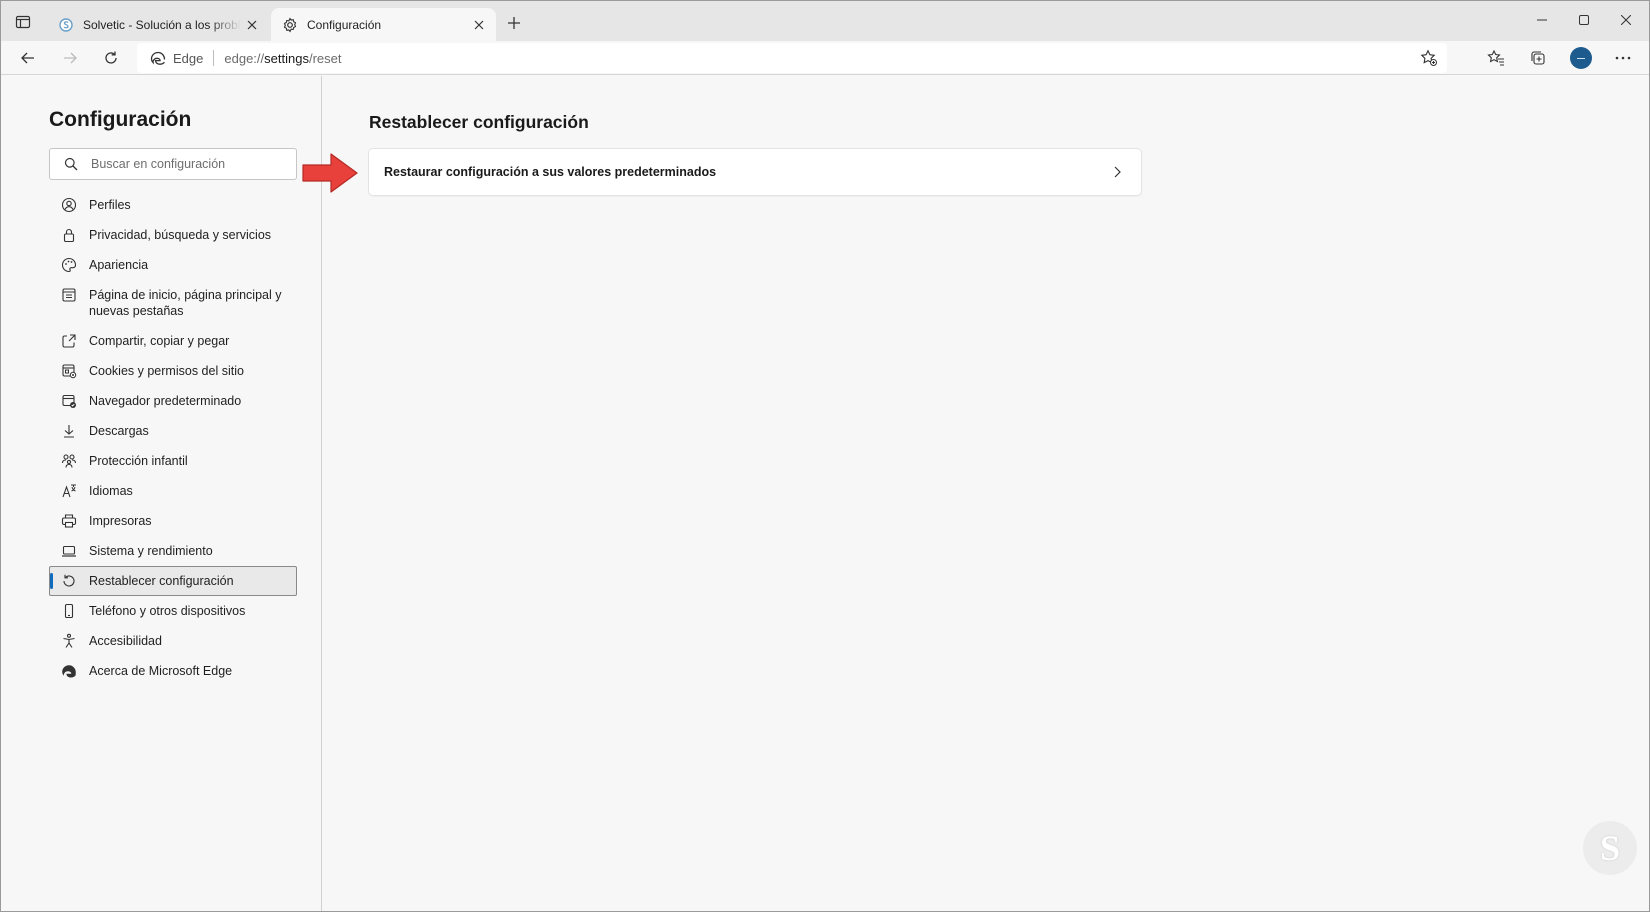  I want to click on sidebar-item-acerca: Acerca de Microsoft Edge, so click(173, 671).